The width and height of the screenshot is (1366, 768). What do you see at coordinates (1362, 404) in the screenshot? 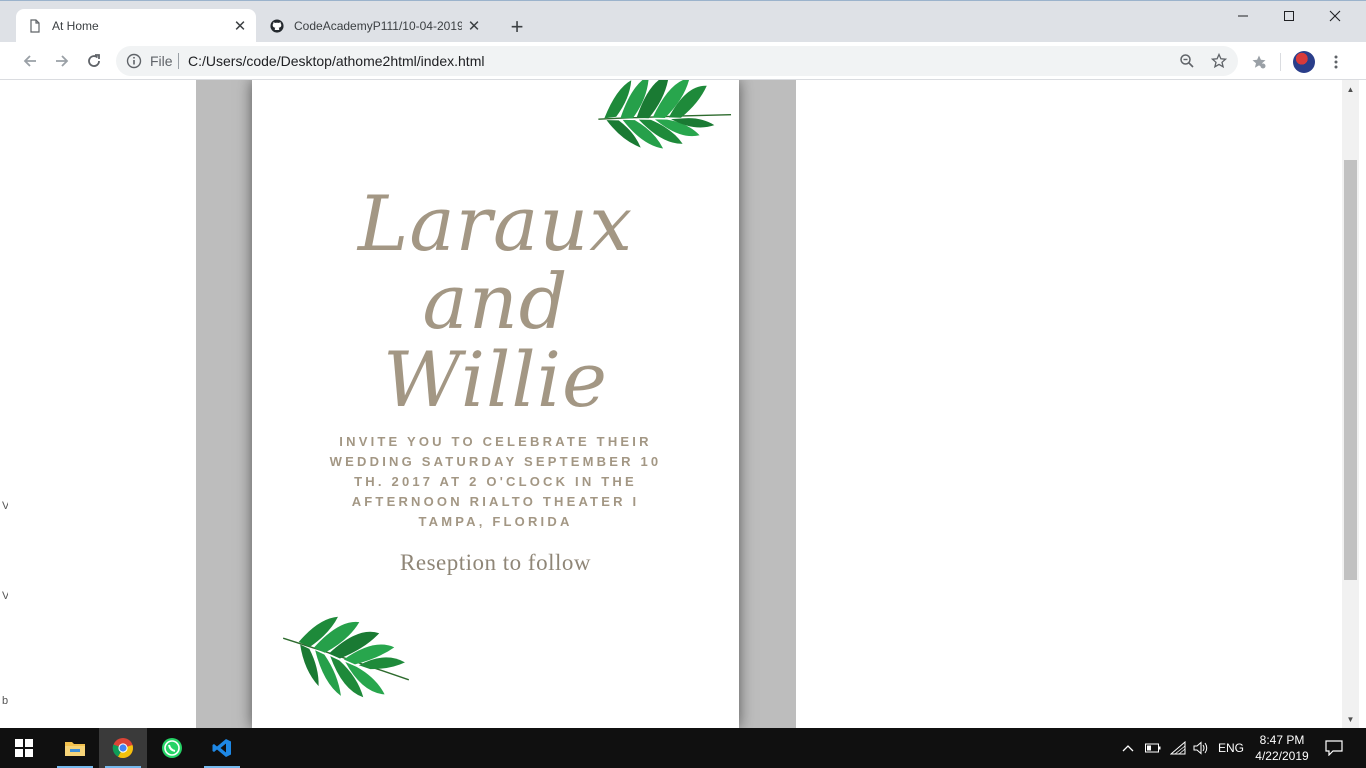
I see `right-edge-strip` at bounding box center [1362, 404].